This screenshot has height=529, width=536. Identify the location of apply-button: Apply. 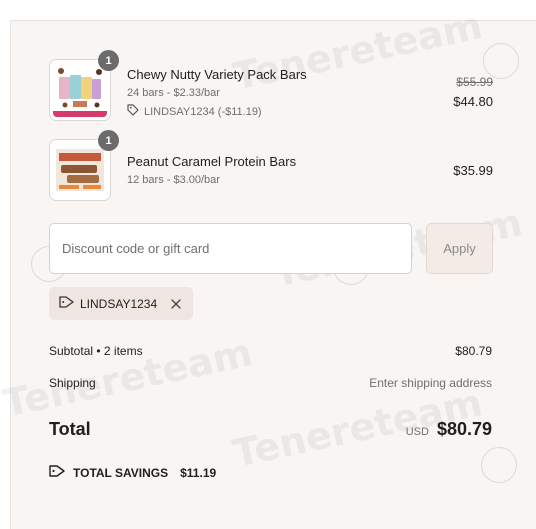
(459, 248).